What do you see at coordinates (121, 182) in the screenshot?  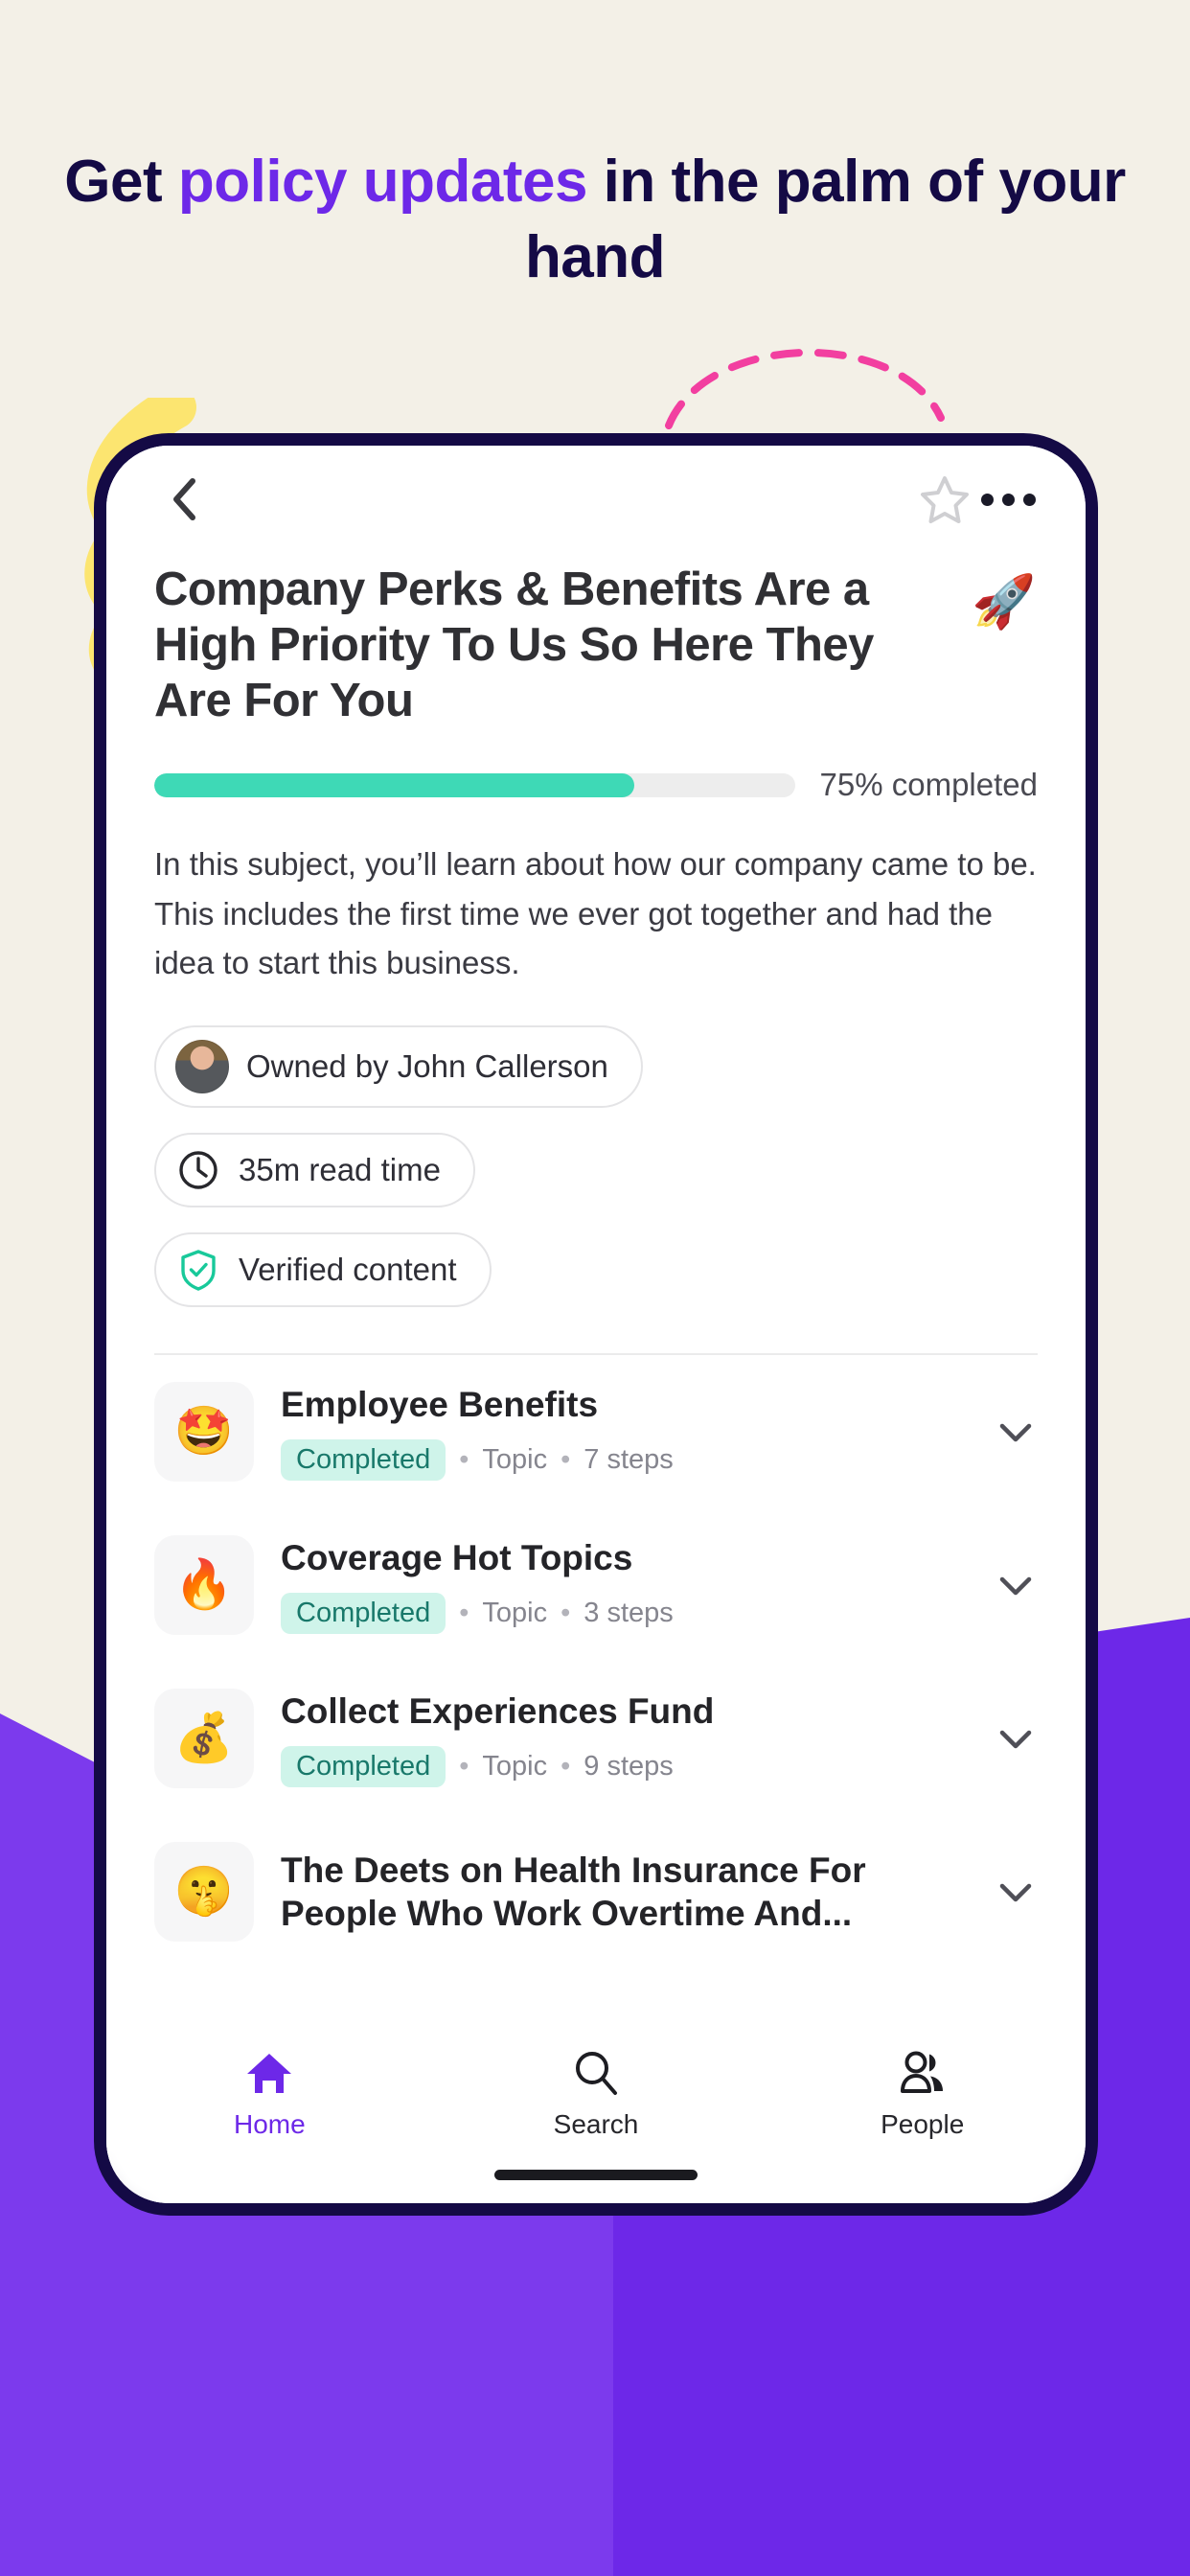 I see `headline-part-pre: Get` at bounding box center [121, 182].